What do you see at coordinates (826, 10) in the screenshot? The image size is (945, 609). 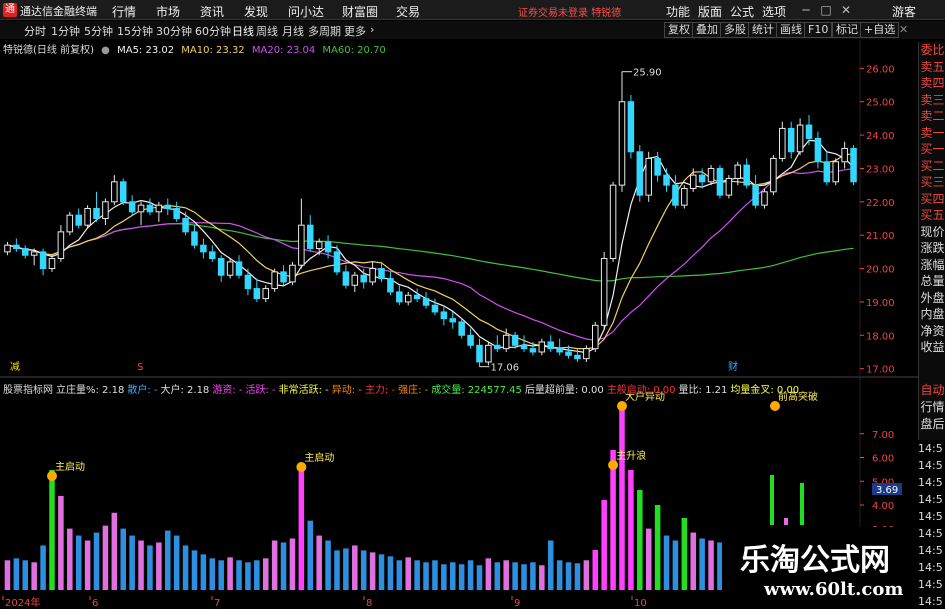 I see `maximize-icon: □` at bounding box center [826, 10].